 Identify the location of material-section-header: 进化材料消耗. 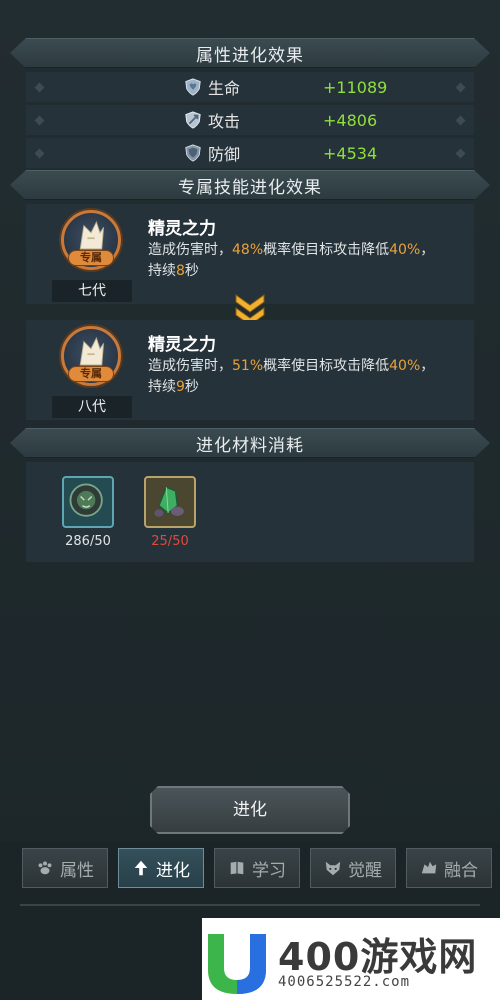
(250, 443).